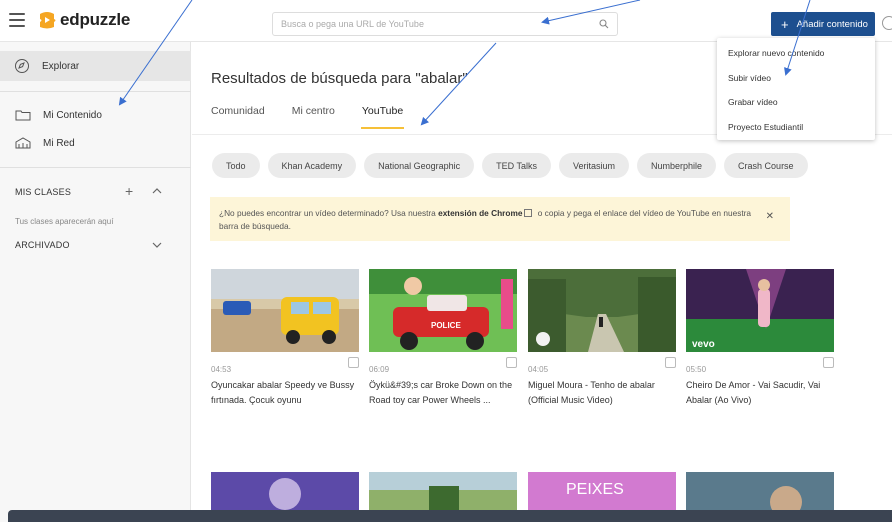 The height and width of the screenshot is (522, 892). What do you see at coordinates (95, 66) in the screenshot?
I see `sidebar-item-explore: Explorar` at bounding box center [95, 66].